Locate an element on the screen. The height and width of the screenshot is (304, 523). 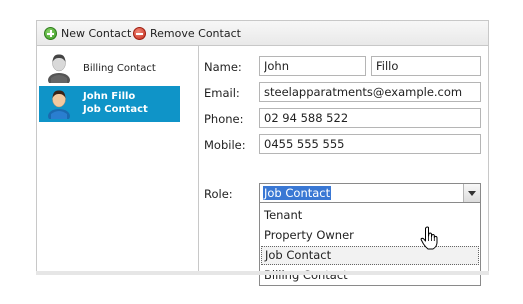
new-contact-label: New Contact is located at coordinates (96, 33).